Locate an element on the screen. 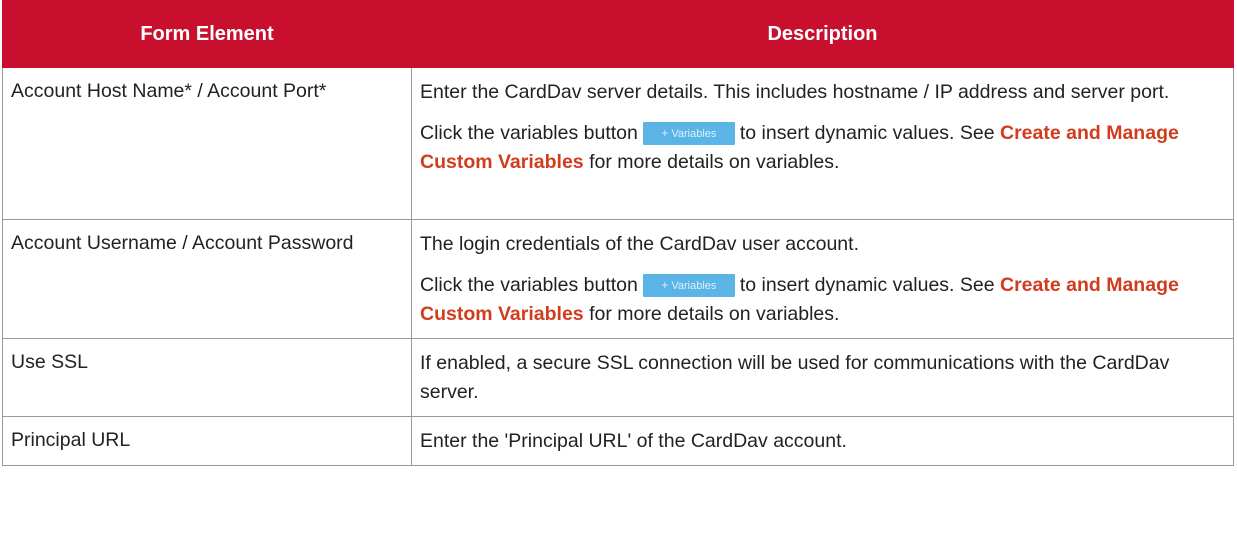 The image size is (1237, 544). table-header-row: Form Element Description is located at coordinates (618, 34).